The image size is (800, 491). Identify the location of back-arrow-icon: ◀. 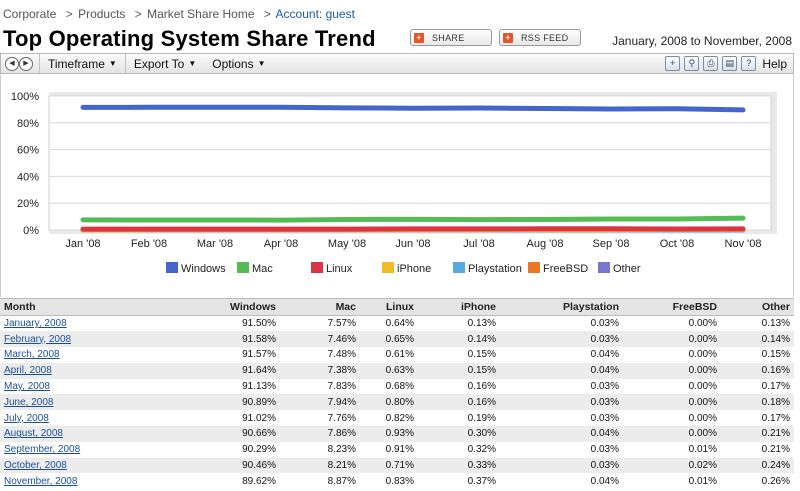
(12, 63).